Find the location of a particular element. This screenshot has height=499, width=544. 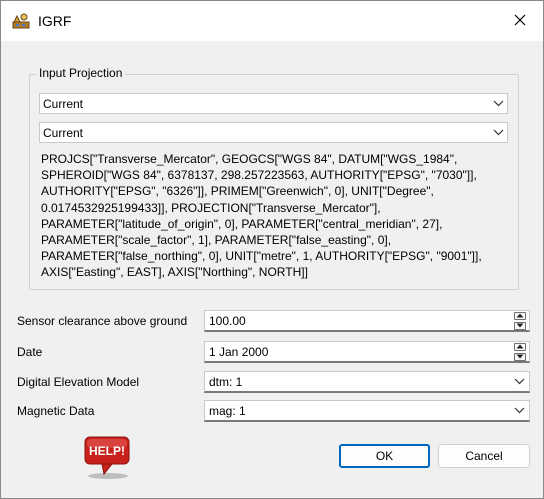

ok-button: OK is located at coordinates (384, 456).